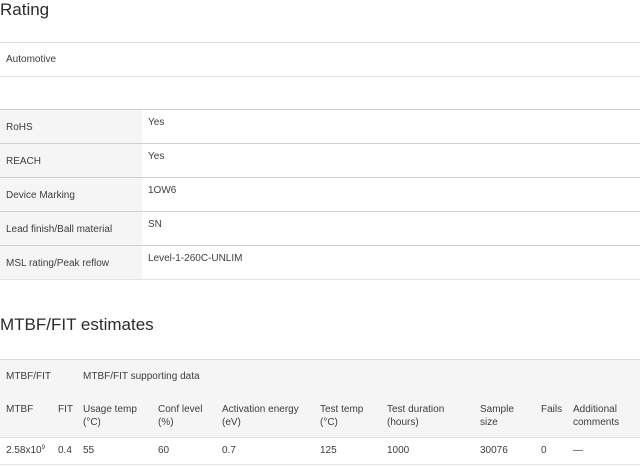  Describe the element at coordinates (489, 422) in the screenshot. I see `col-sample-line2: size` at that location.